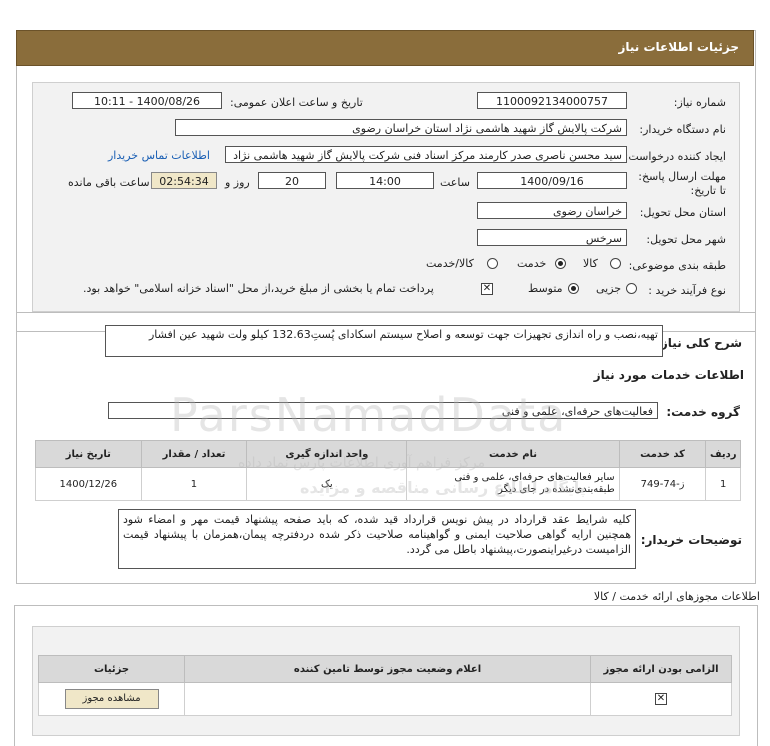  Describe the element at coordinates (687, 290) in the screenshot. I see `process-label: نوع فرآیند خرید :` at that location.